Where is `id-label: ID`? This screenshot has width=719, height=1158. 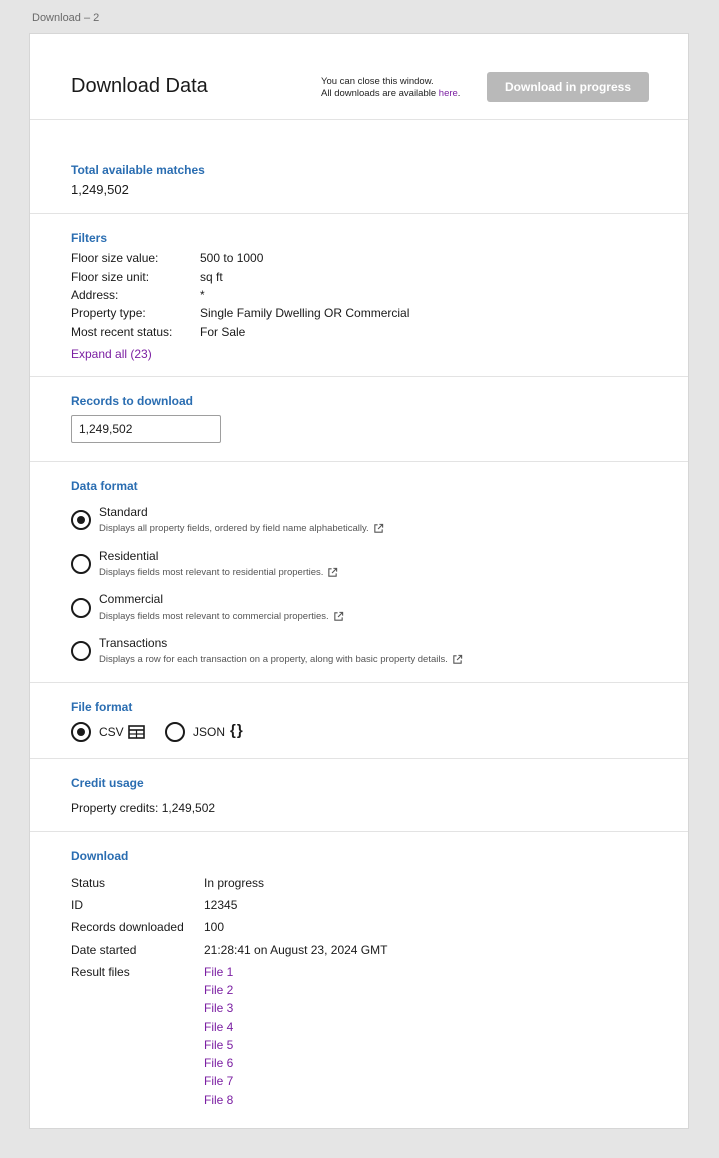
id-label: ID is located at coordinates (77, 905).